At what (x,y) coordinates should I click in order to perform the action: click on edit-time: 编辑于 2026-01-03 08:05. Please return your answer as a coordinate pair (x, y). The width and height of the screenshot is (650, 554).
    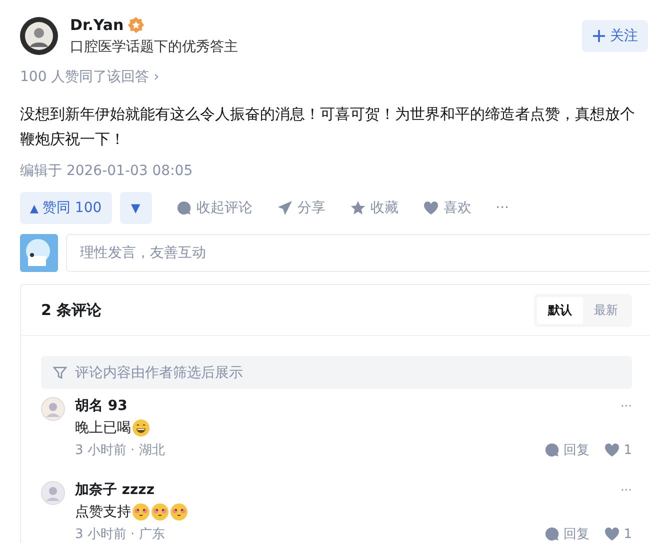
    Looking at the image, I should click on (107, 171).